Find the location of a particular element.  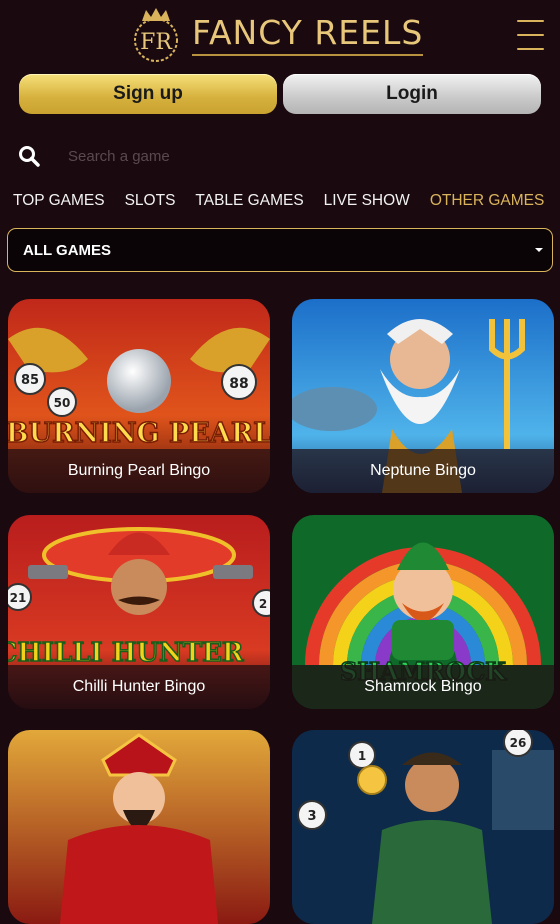

bingo-ball-50: 50 is located at coordinates (62, 403).